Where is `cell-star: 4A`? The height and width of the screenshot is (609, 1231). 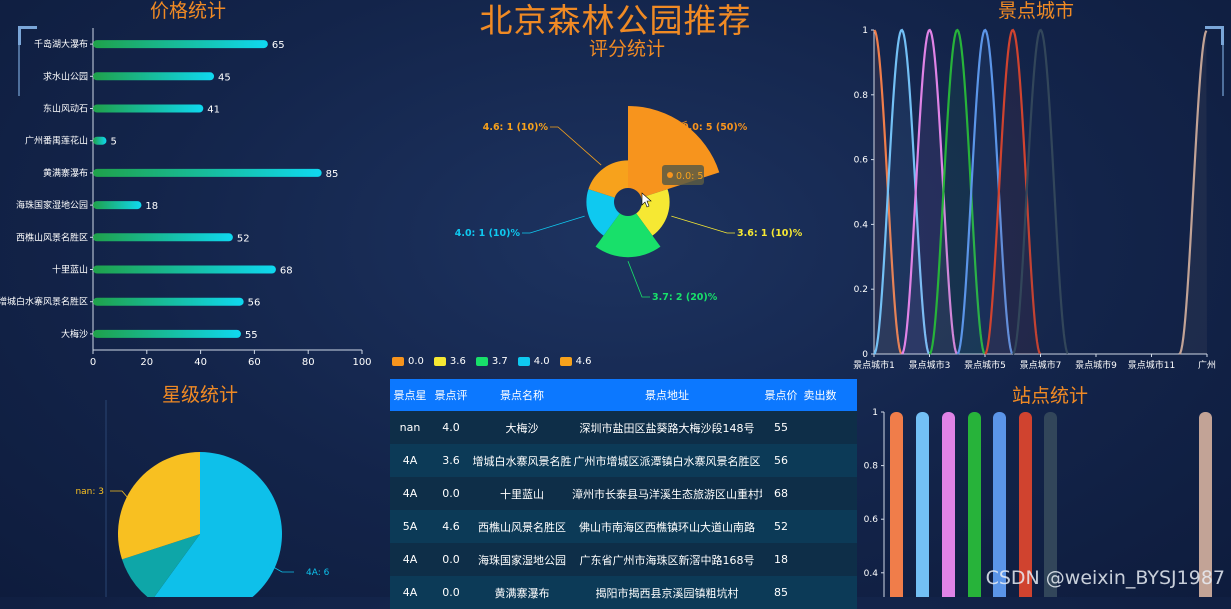
cell-star: 4A is located at coordinates (410, 592).